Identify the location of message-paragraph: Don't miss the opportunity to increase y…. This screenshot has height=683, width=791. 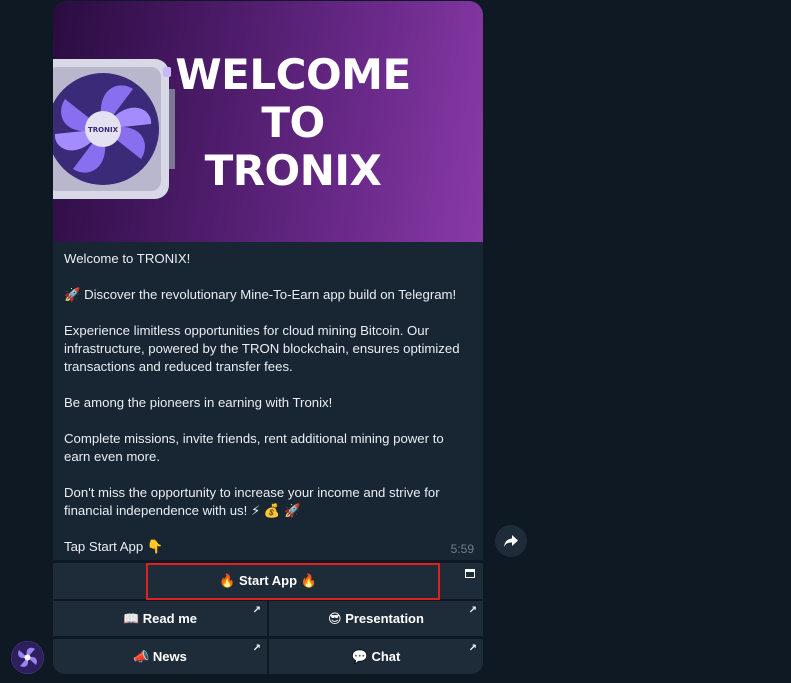
(252, 501).